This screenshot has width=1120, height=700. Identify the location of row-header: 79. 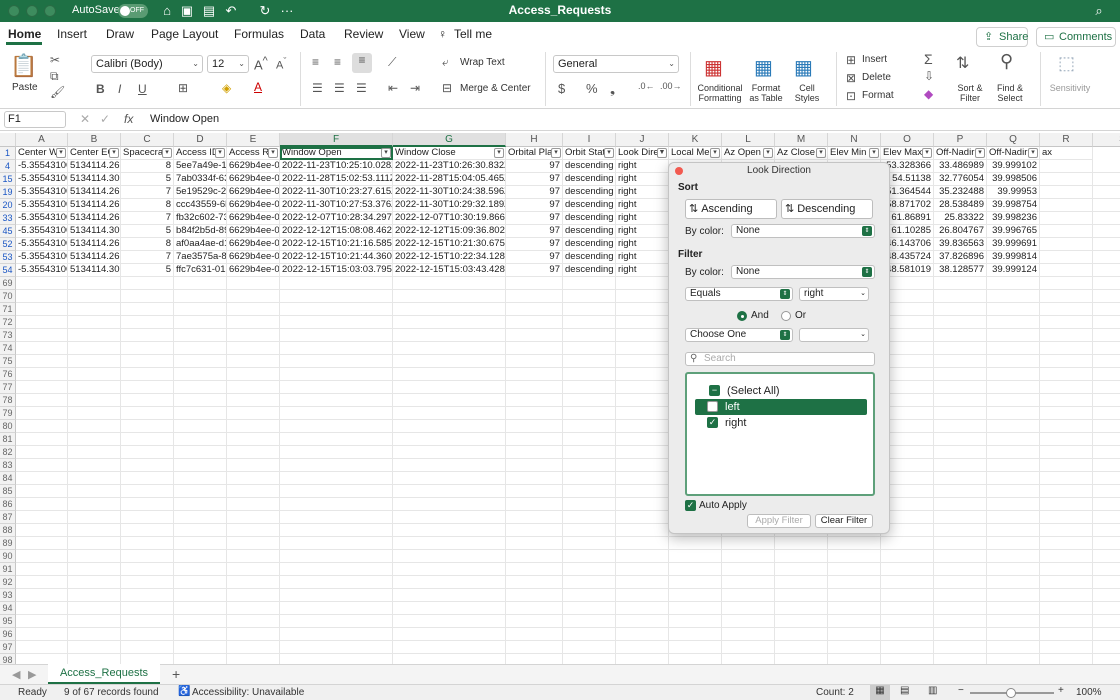
(8, 413).